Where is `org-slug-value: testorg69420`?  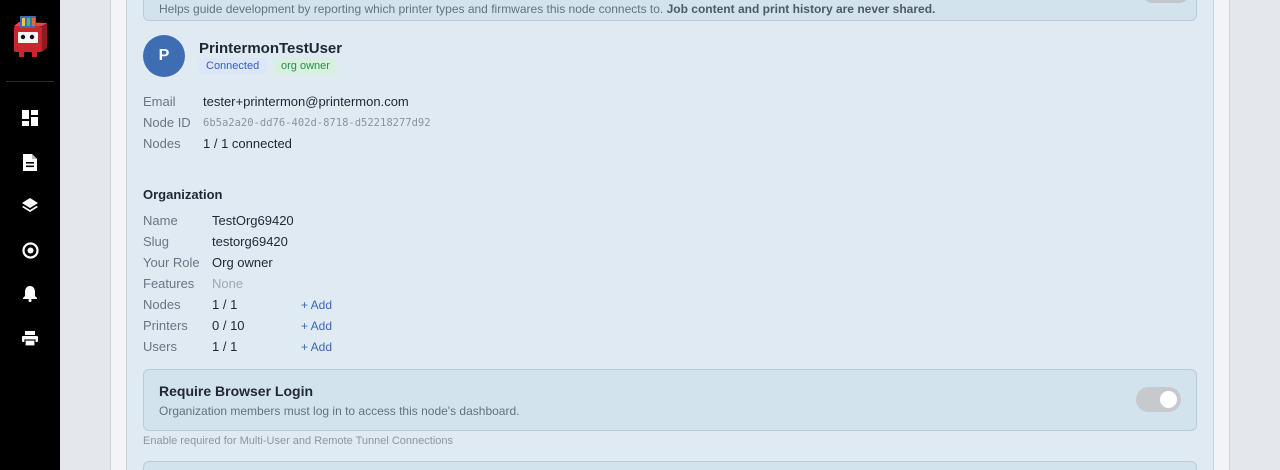
org-slug-value: testorg69420 is located at coordinates (250, 241).